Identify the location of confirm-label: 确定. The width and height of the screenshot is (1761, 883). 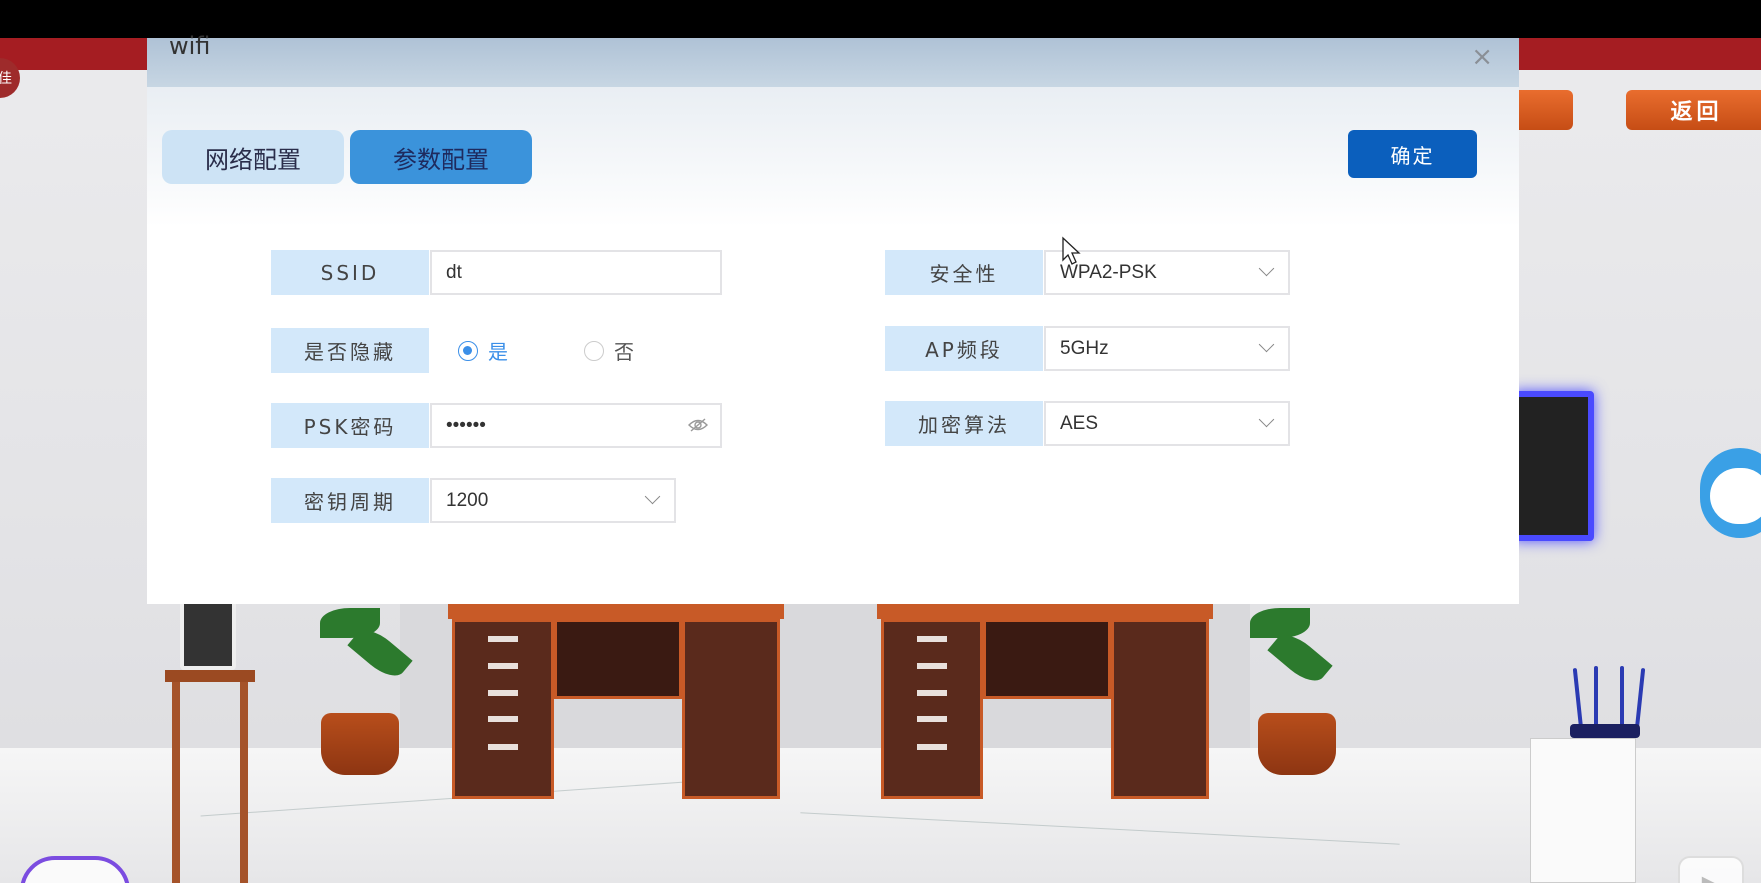
(1412, 155).